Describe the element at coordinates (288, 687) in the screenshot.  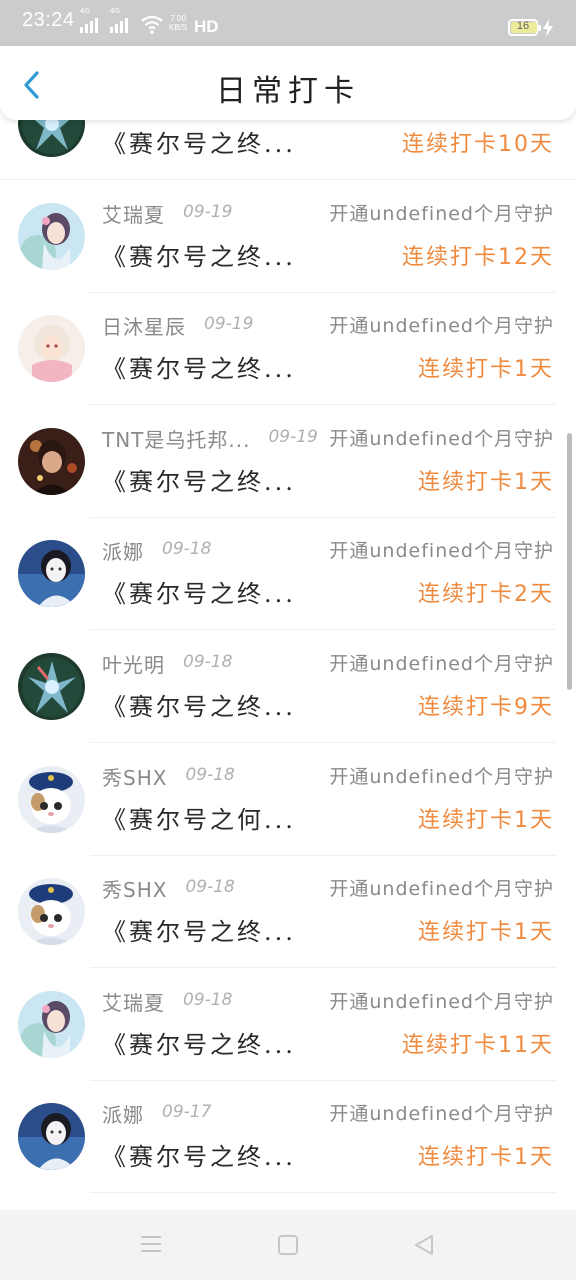
I see `list-item: 叶光明 09-18 开通undefined个月守护《赛尔号之终... 连续打卡9天` at that location.